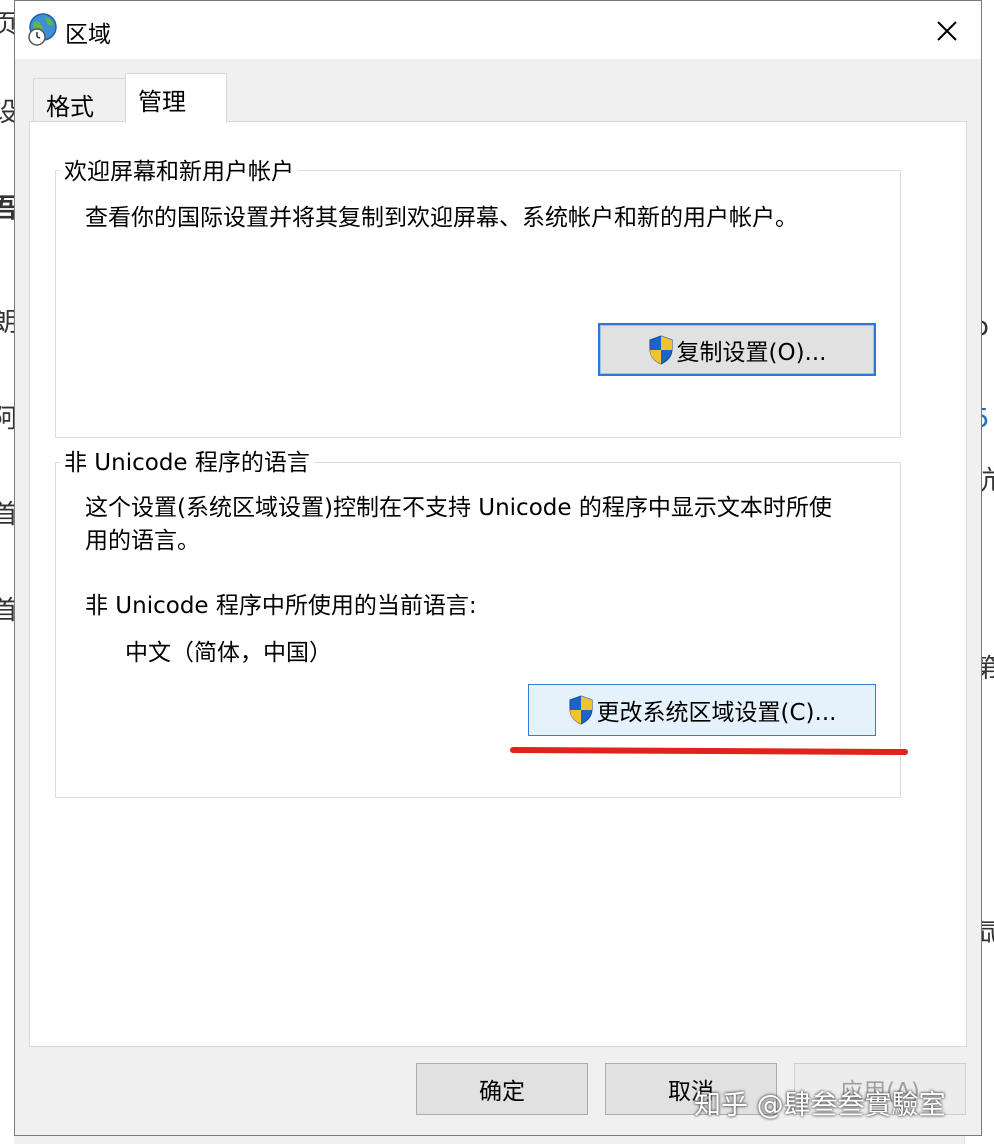  I want to click on title-bar: 区域, so click(498, 30).